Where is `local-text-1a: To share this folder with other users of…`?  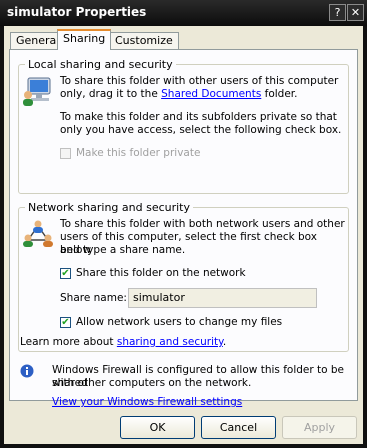
local-text-1a: To share this folder with other users of… is located at coordinates (199, 81).